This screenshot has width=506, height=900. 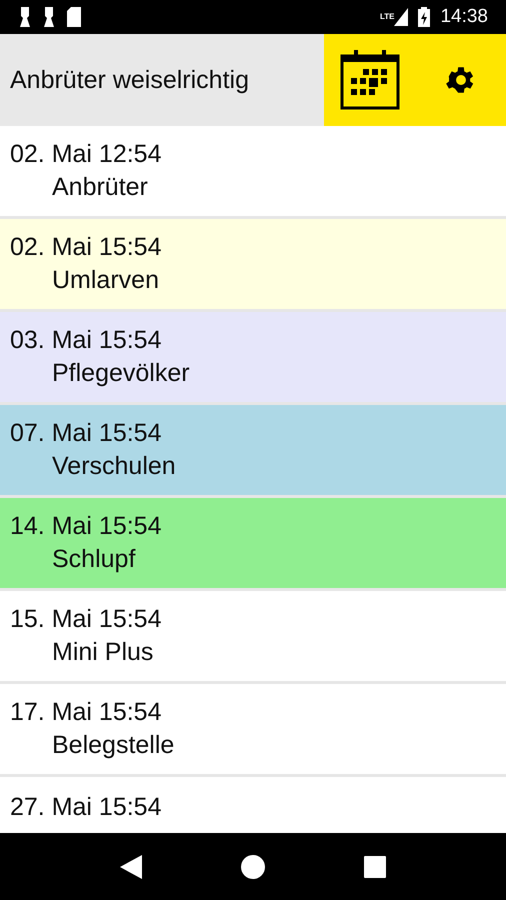 I want to click on signal-icon, so click(x=401, y=17).